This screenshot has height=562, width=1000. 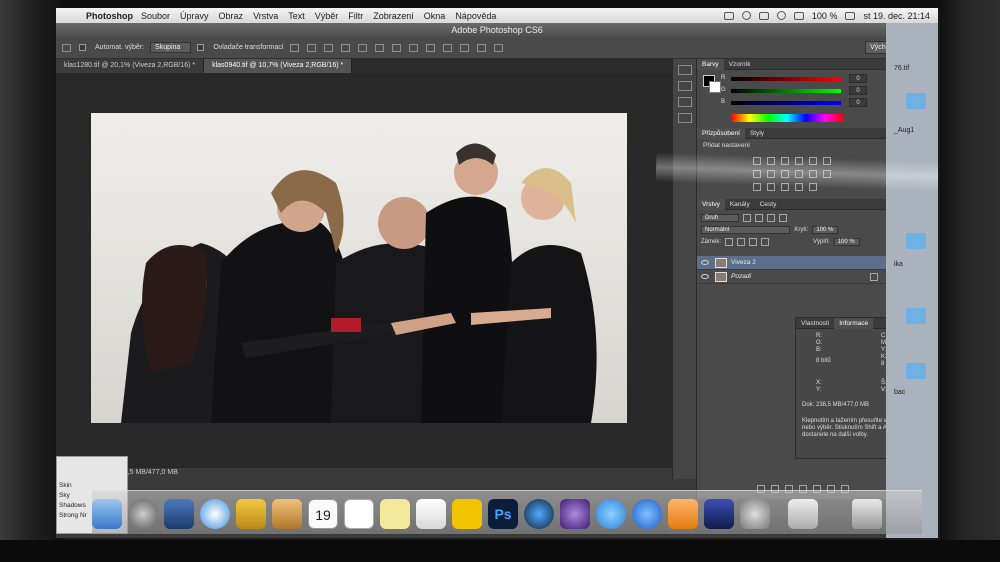 What do you see at coordinates (359, 514) in the screenshot?
I see `reminders-icon` at bounding box center [359, 514].